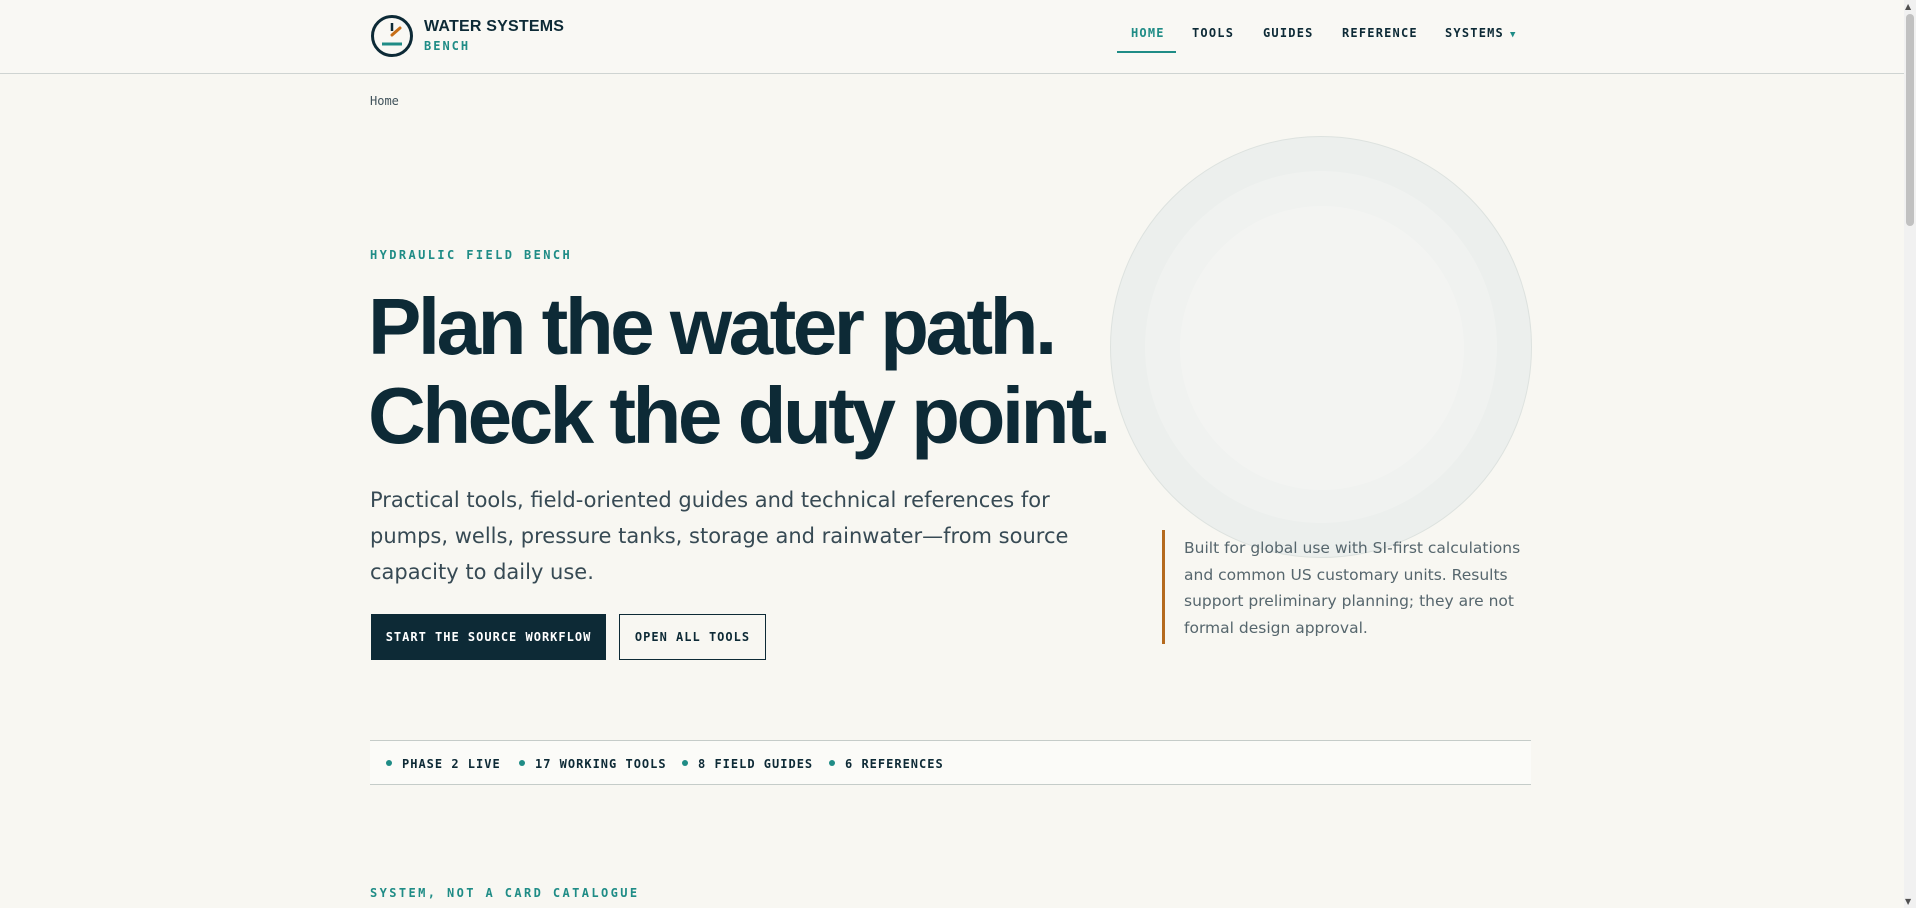 The height and width of the screenshot is (908, 1916). What do you see at coordinates (1513, 35) in the screenshot?
I see `caret-down-icon: ▼` at bounding box center [1513, 35].